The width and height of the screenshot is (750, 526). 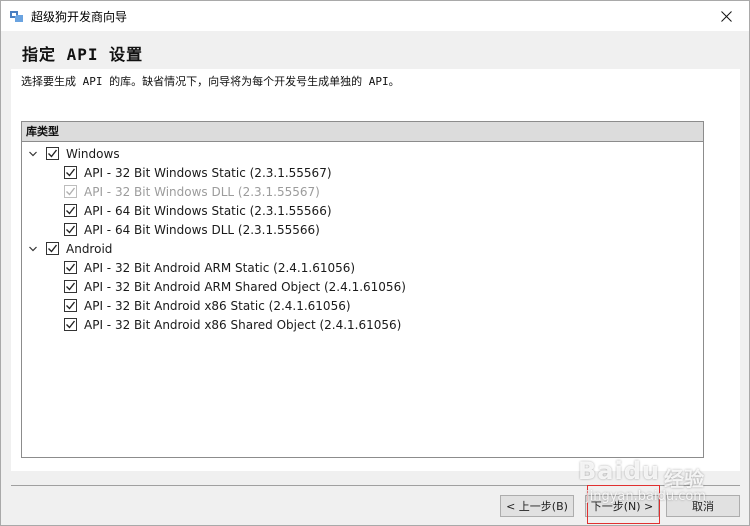 I want to click on close-icon, so click(x=726, y=16).